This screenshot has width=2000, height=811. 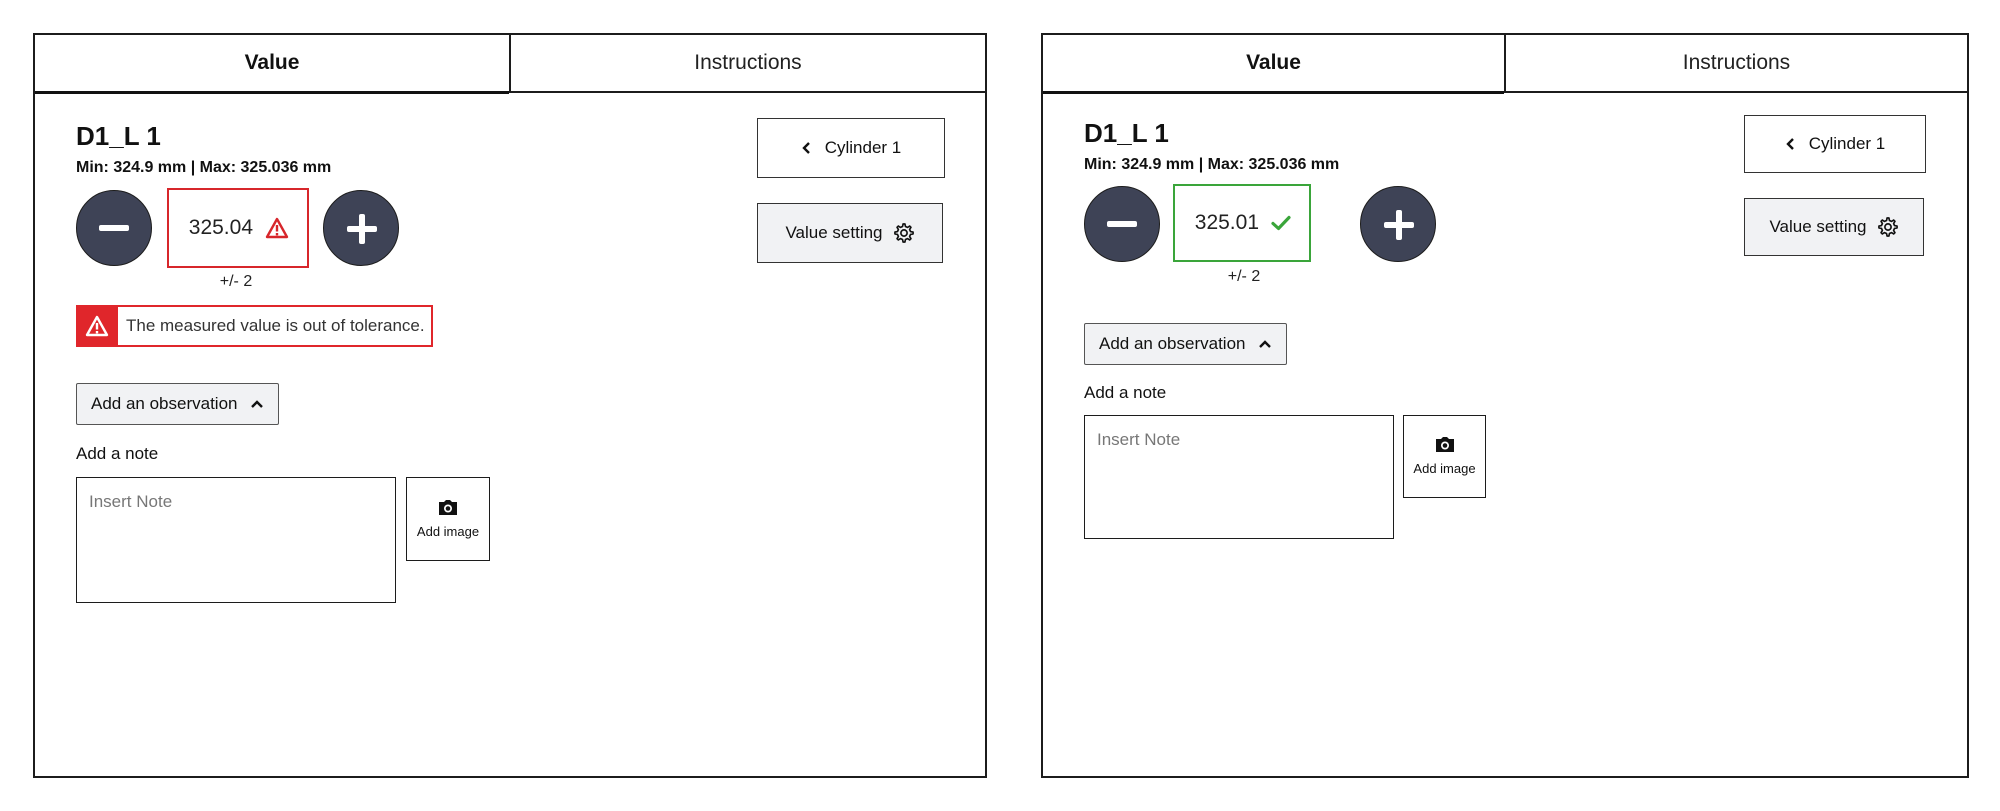 I want to click on error-message: The measured value is out of tolerance., so click(x=275, y=325).